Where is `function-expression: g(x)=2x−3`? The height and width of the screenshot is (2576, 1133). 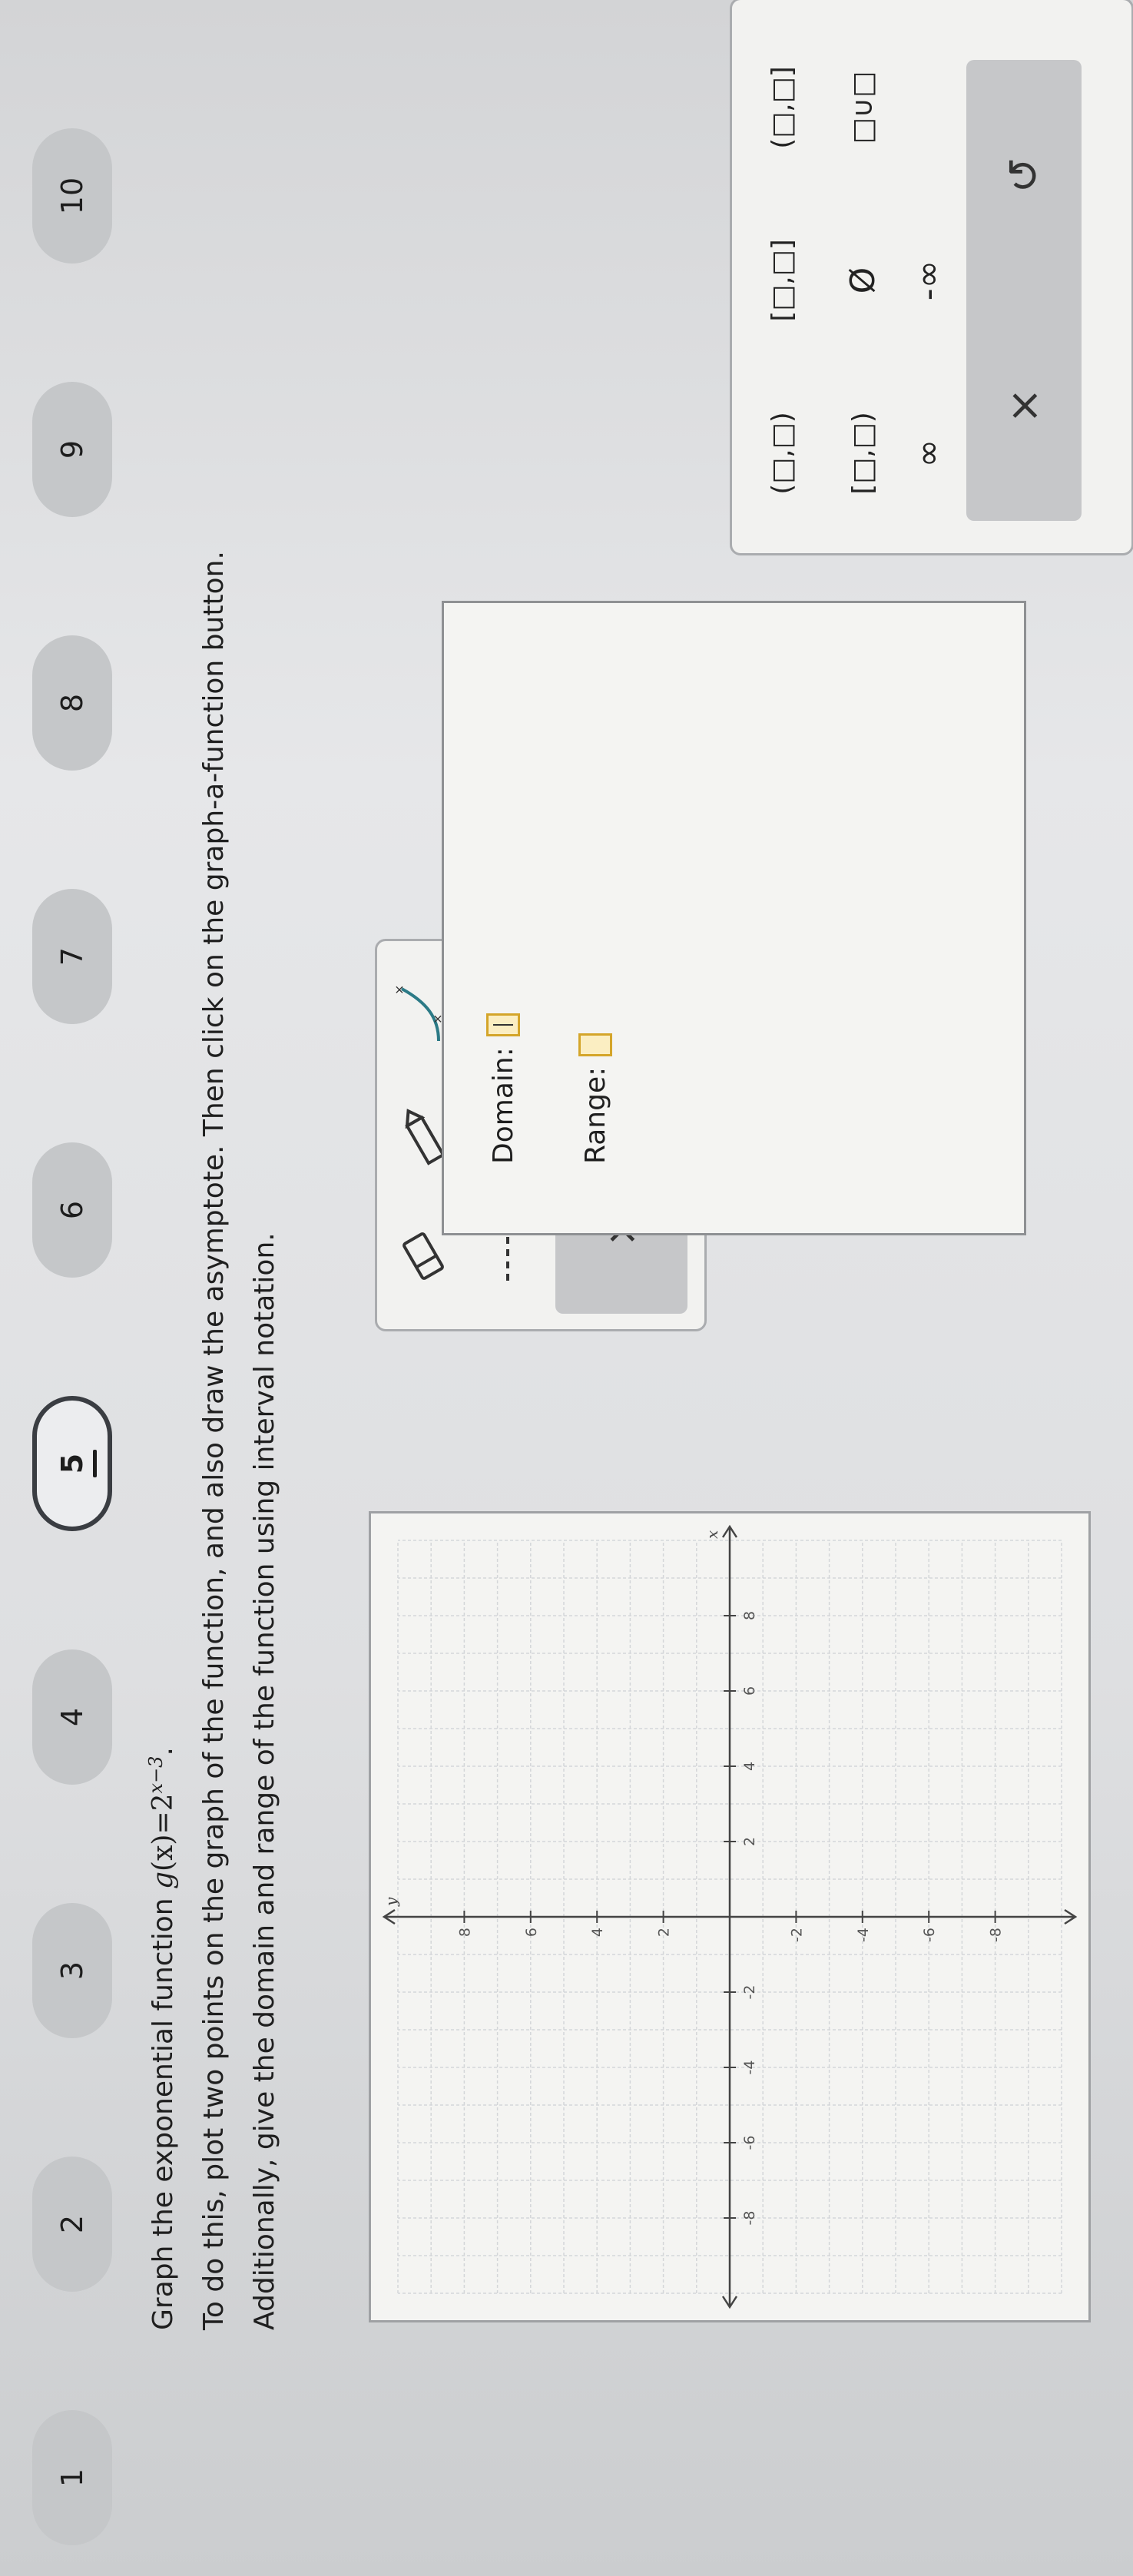 function-expression: g(x)=2x−3 is located at coordinates (162, 1822).